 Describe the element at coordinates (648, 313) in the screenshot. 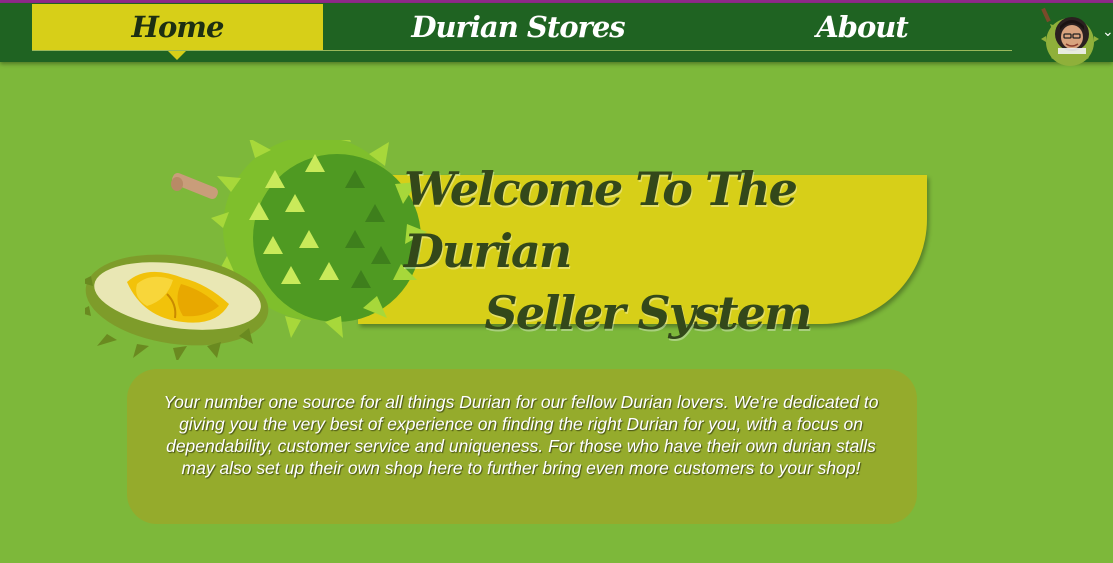

I see `welcome-heading-line2: Seller System` at that location.